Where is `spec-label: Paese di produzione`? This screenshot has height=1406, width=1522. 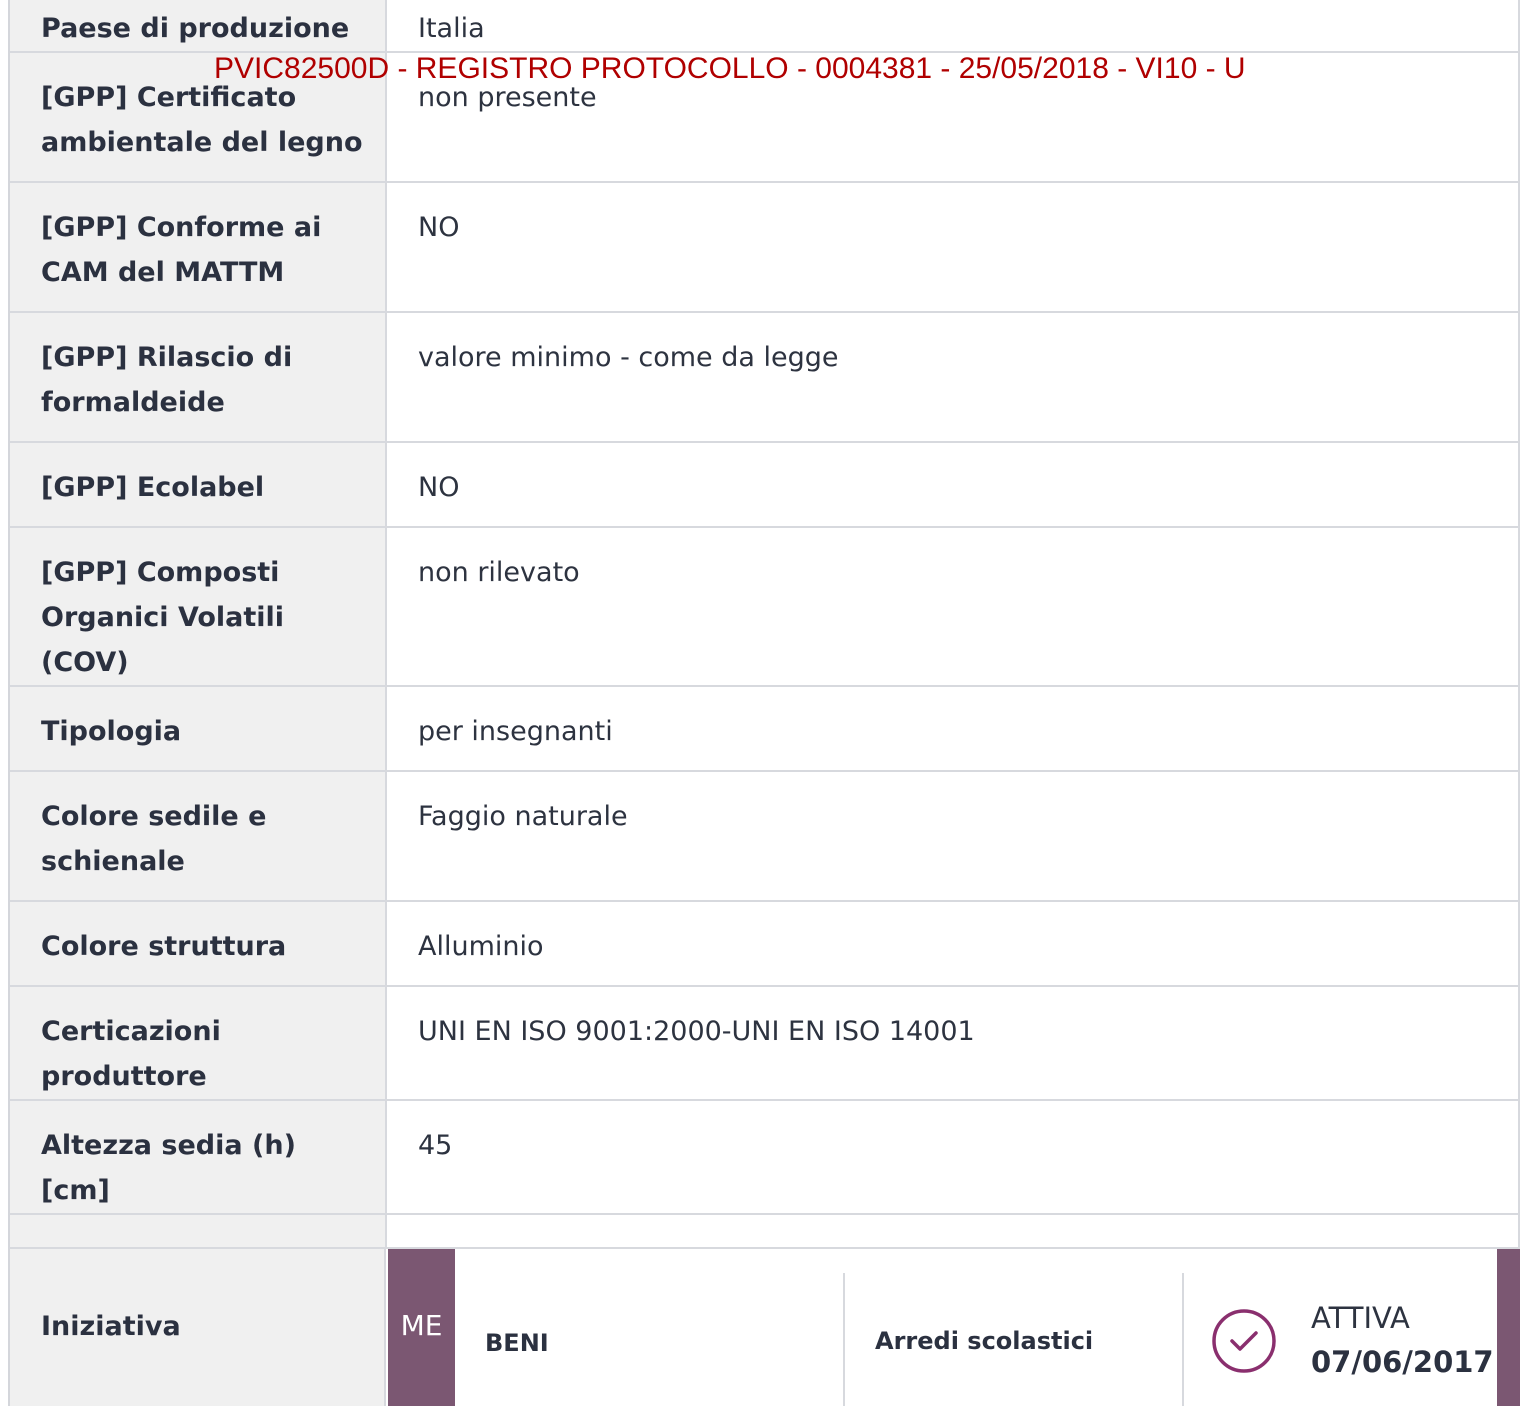
spec-label: Paese di produzione is located at coordinates (198, 26).